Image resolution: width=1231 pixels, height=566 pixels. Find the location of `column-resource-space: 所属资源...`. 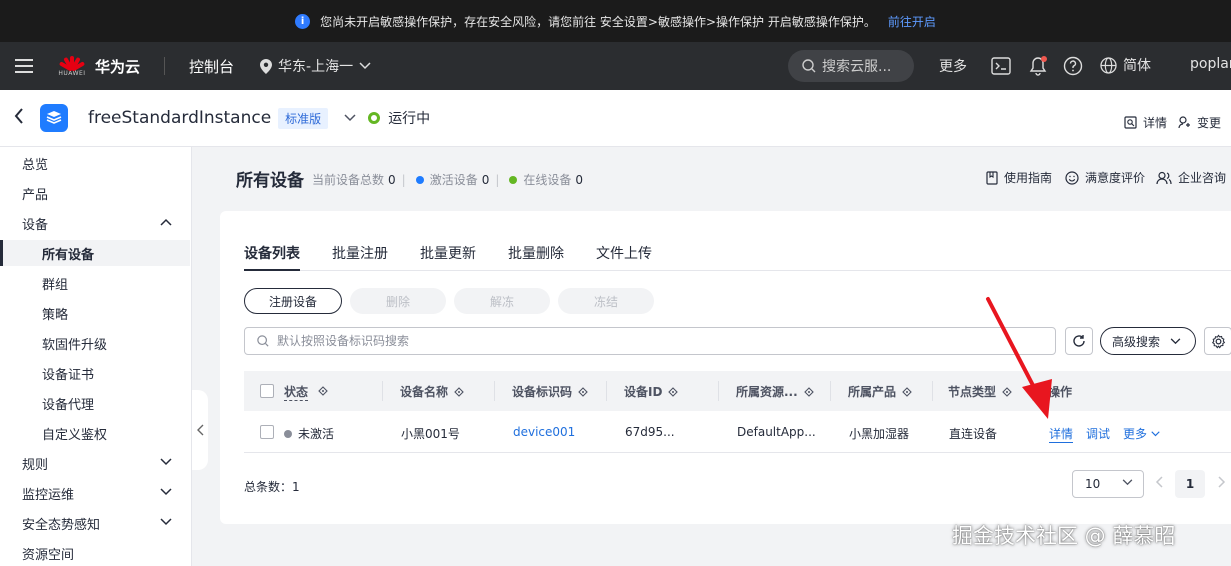

column-resource-space: 所属资源... is located at coordinates (775, 391).